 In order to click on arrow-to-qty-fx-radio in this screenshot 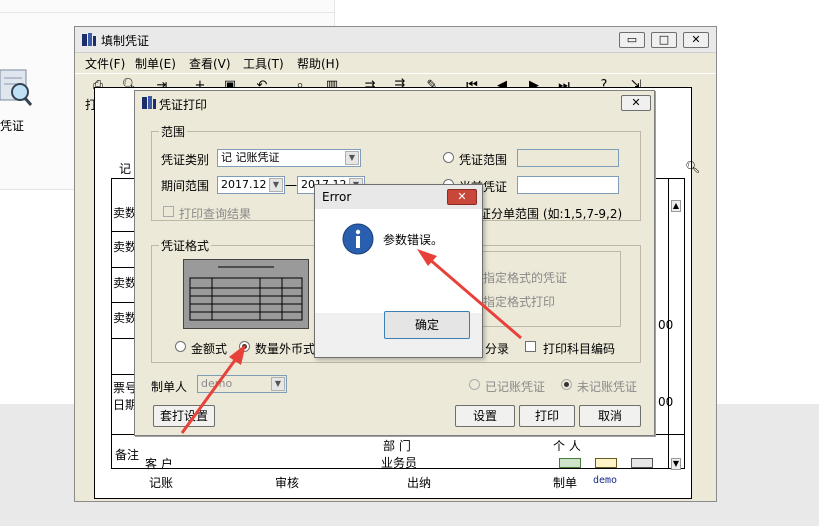, I will do `click(213, 389)`.